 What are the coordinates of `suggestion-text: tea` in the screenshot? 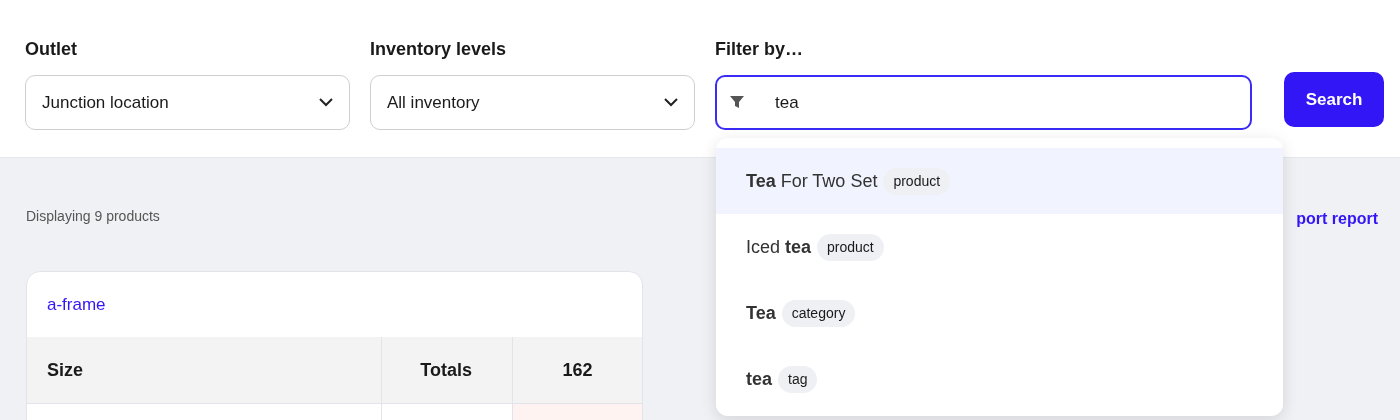 It's located at (759, 379).